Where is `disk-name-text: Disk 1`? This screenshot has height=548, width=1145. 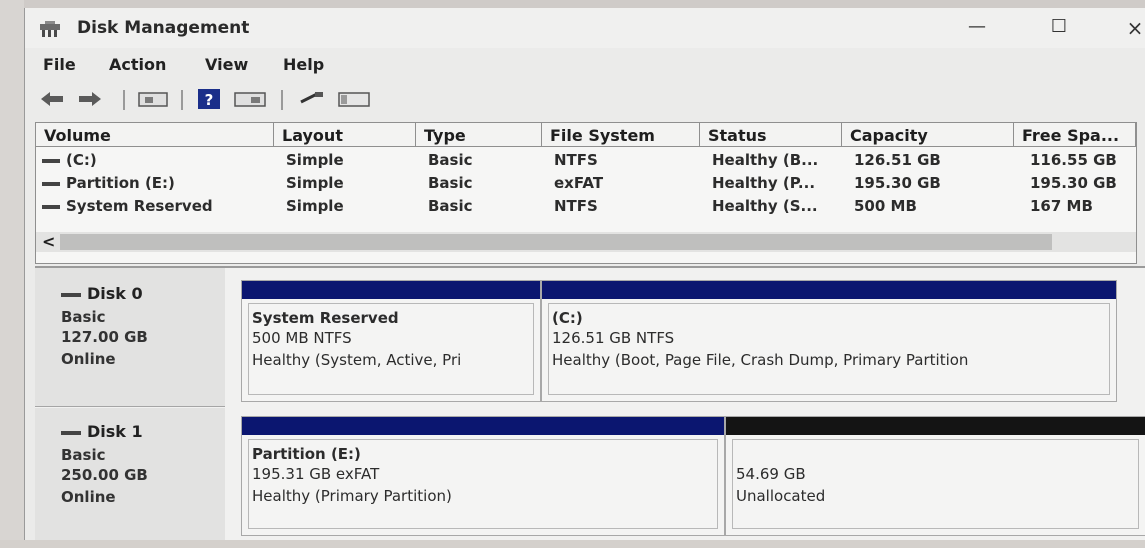
disk-name-text: Disk 1 is located at coordinates (115, 431).